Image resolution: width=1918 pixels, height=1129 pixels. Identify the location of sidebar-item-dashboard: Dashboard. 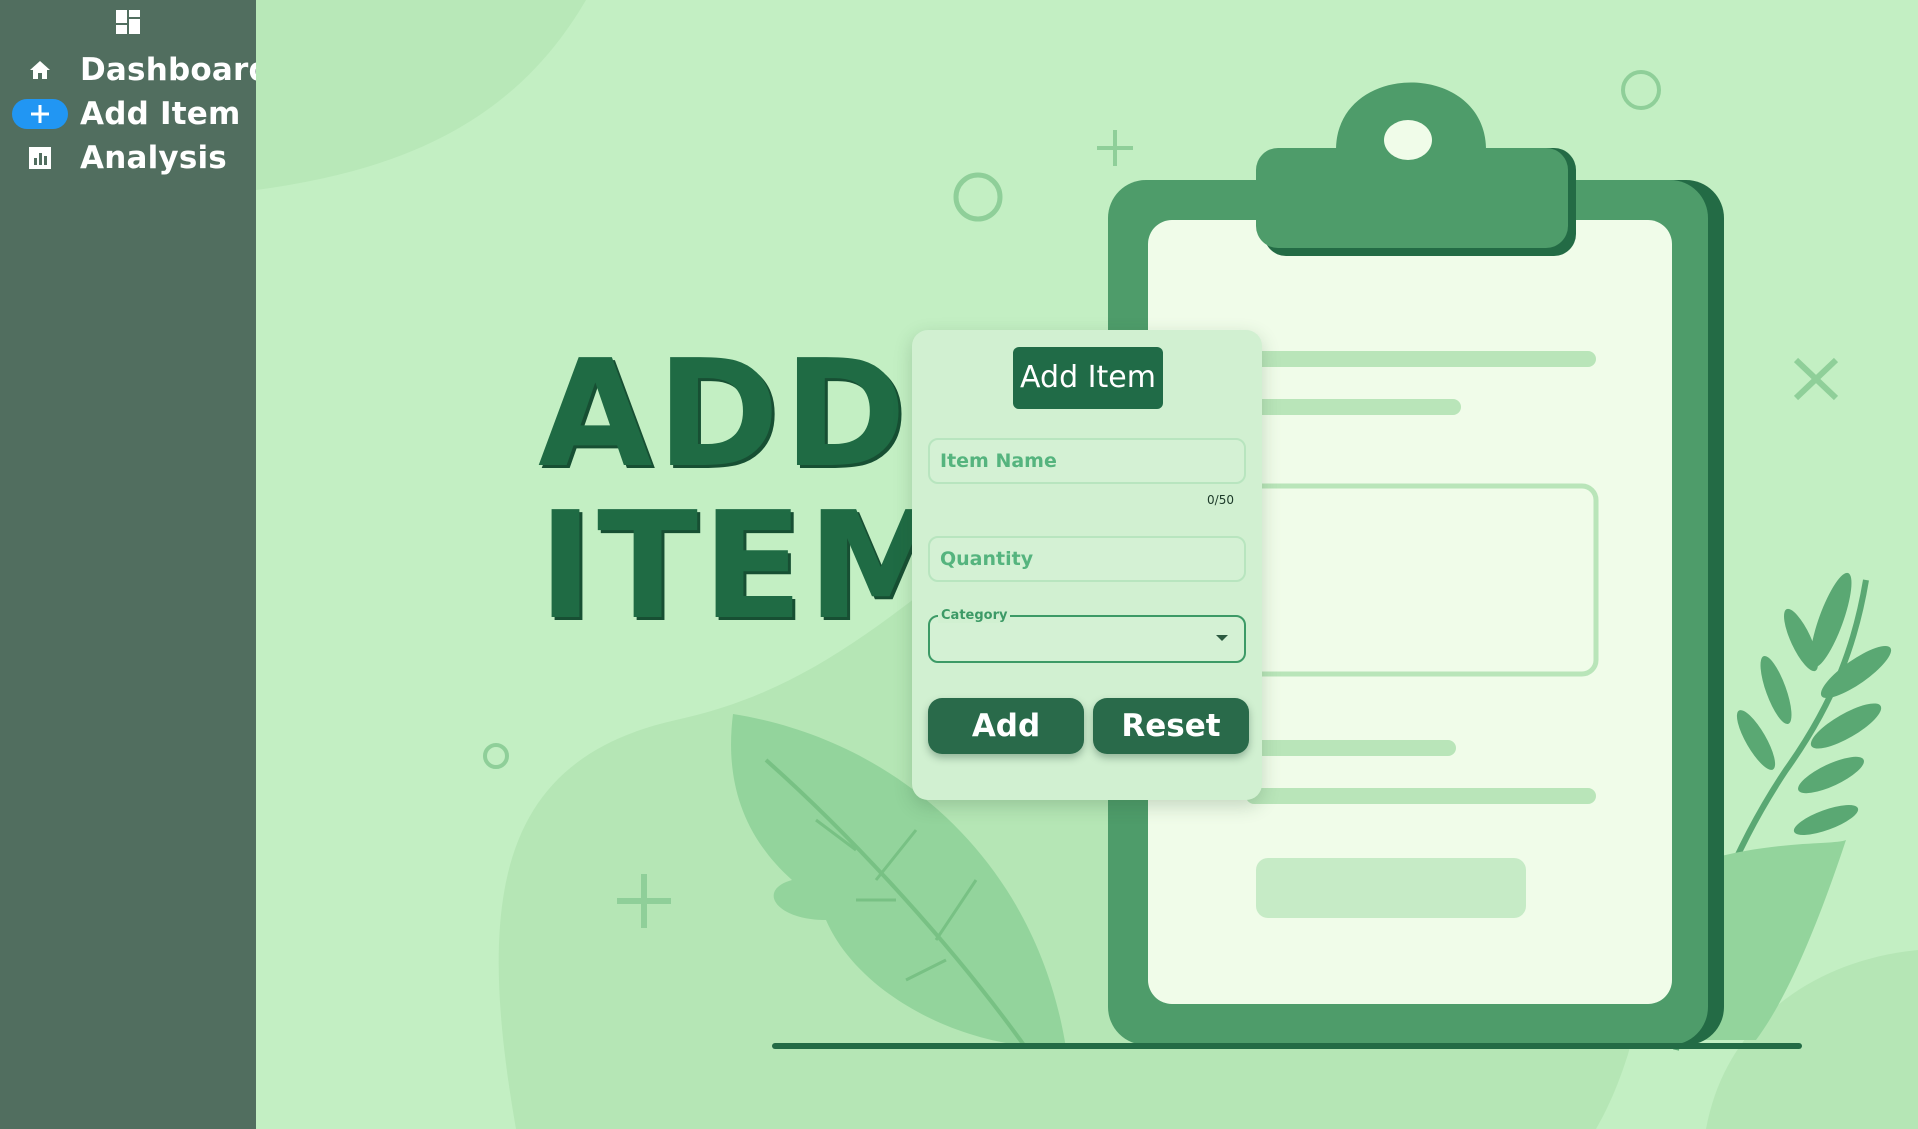
(135, 70).